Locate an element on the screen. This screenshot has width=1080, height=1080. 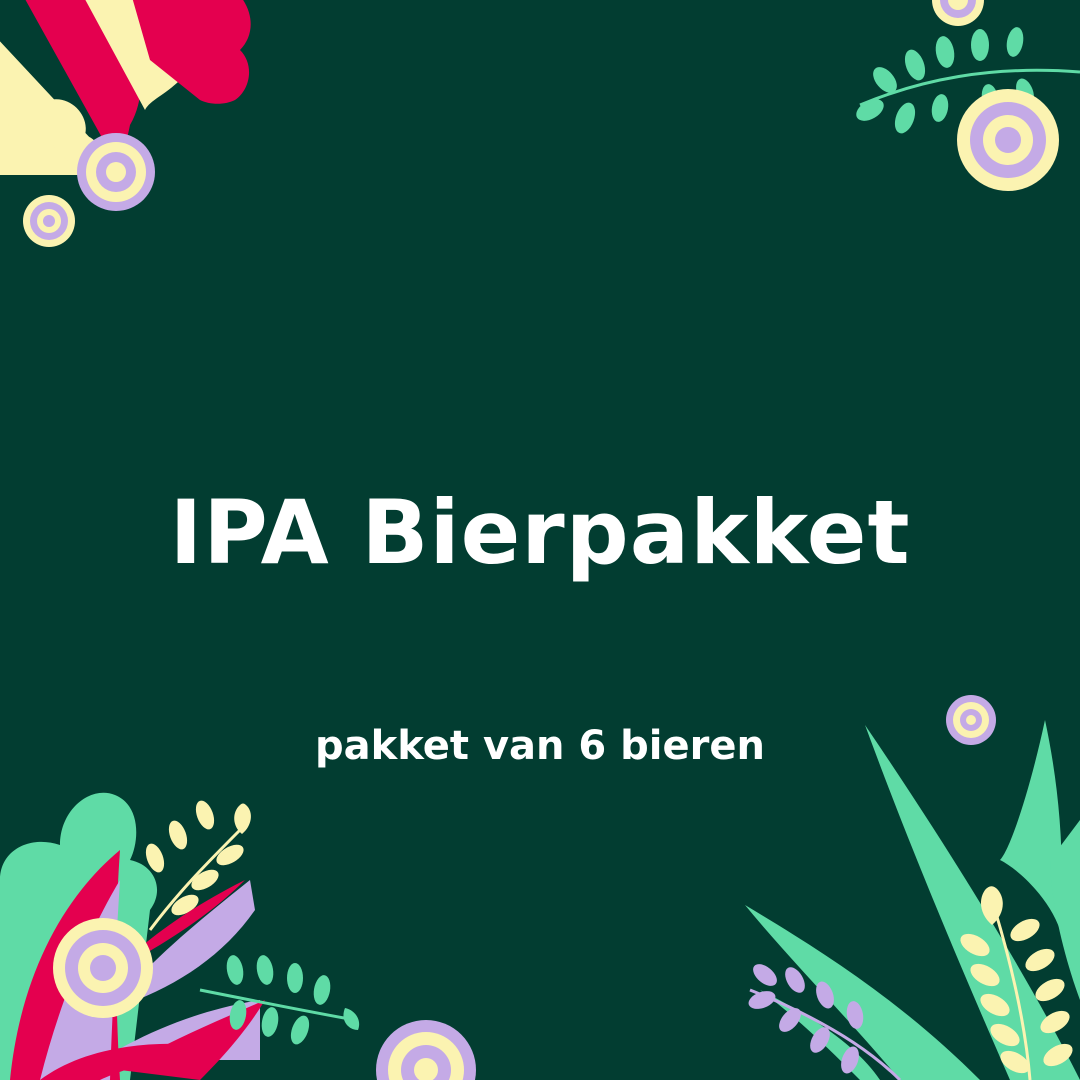
page-title: IPA Bierpakket is located at coordinates (540, 532).